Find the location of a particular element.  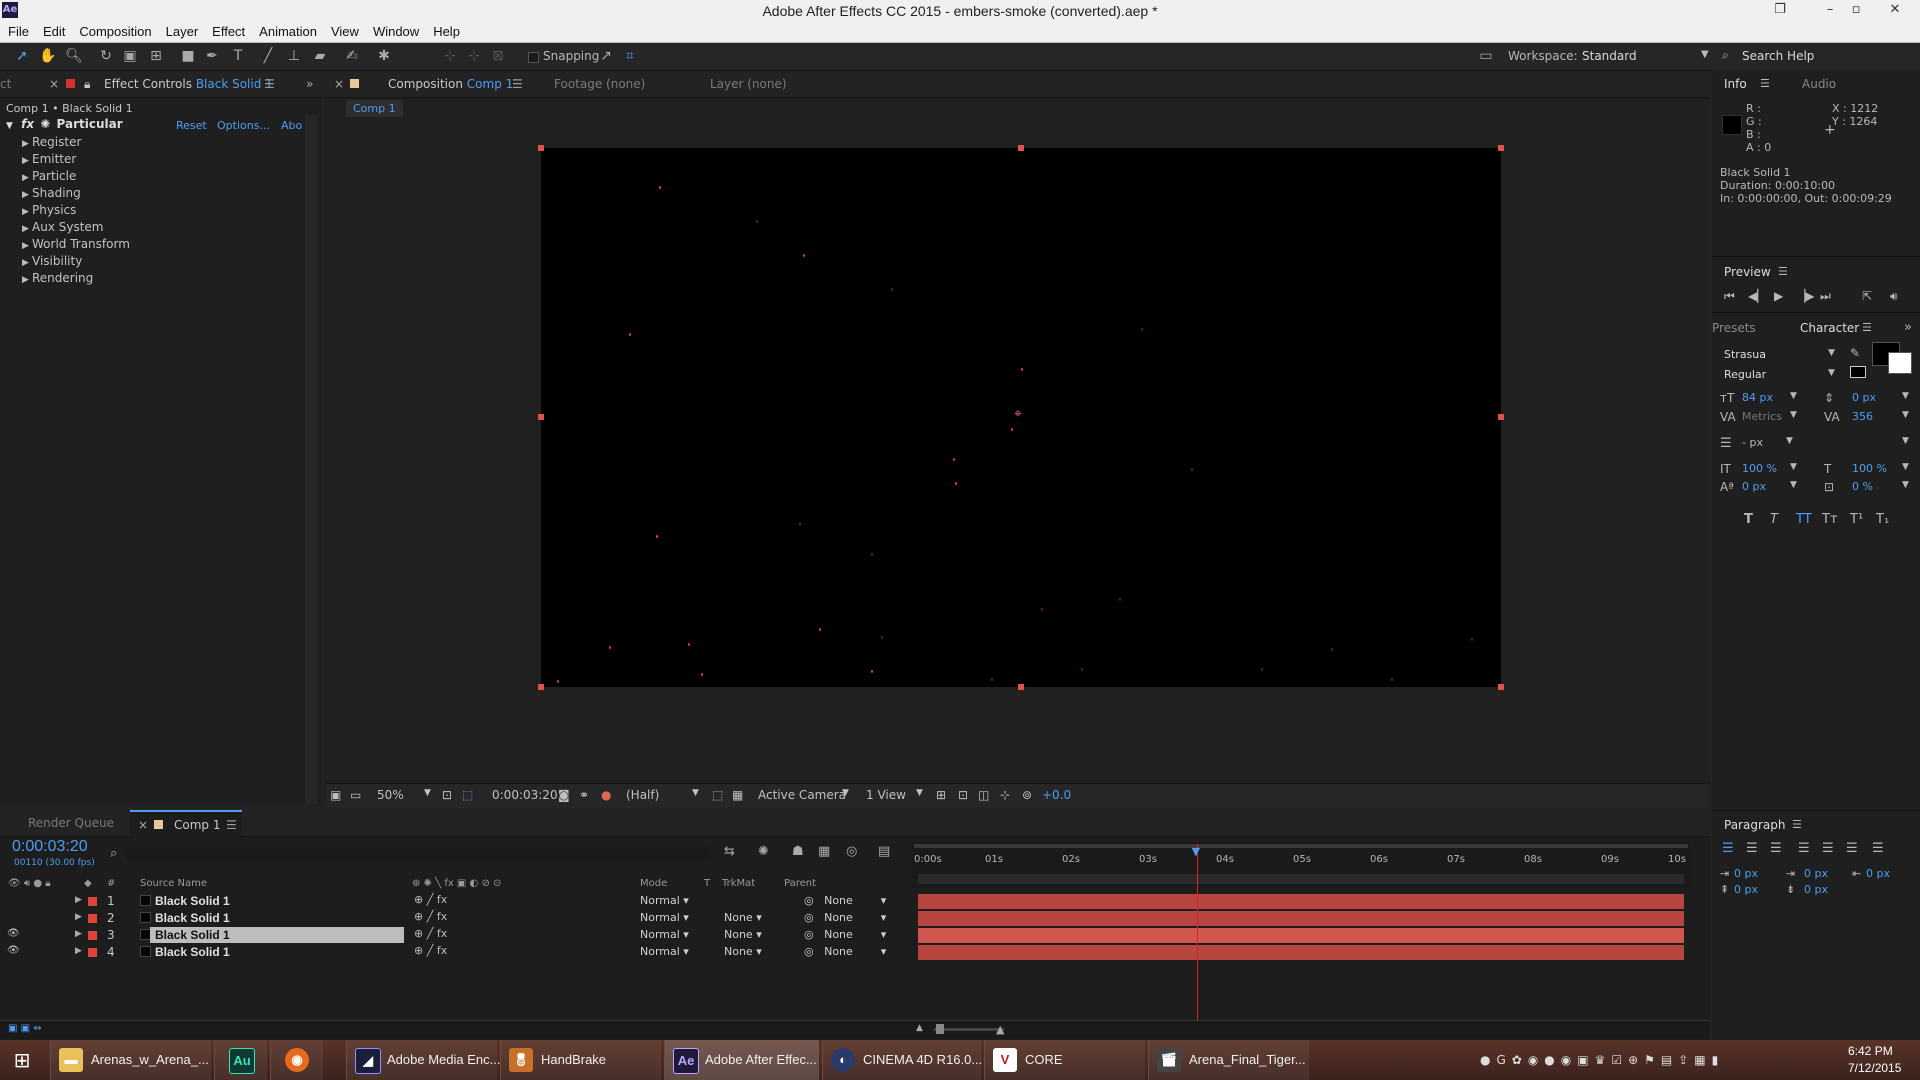

stroke-style-chevron-icon: ▼ is located at coordinates (1905, 441).